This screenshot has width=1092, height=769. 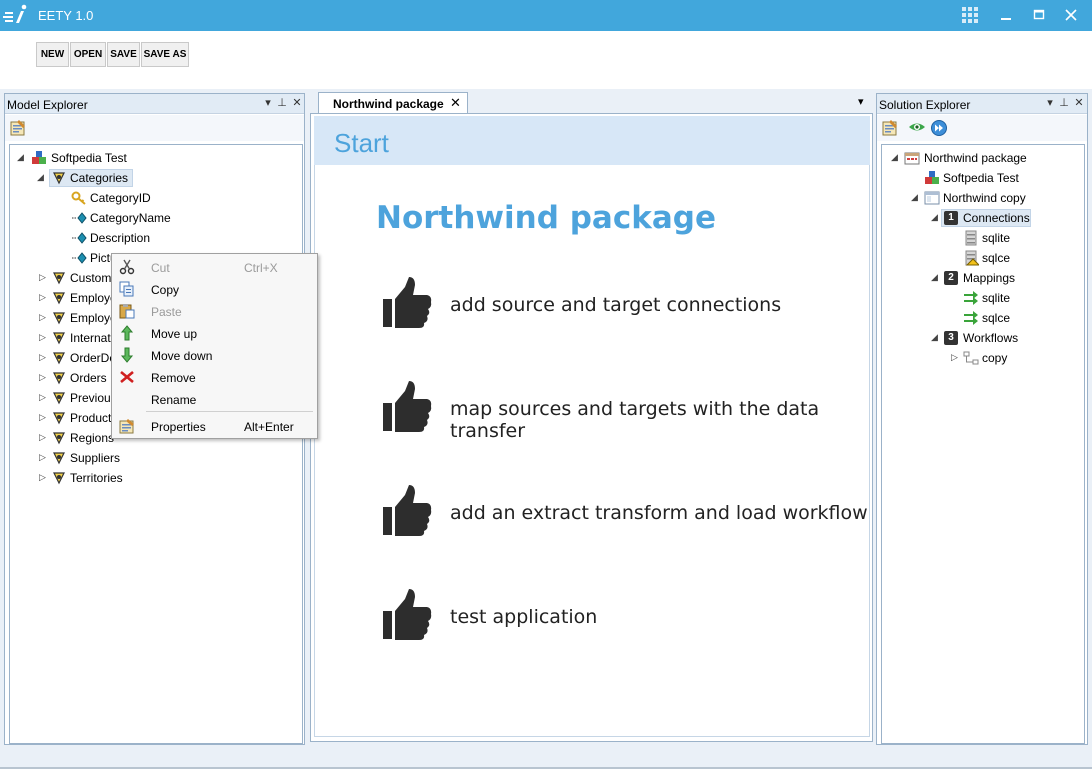 What do you see at coordinates (123, 54) in the screenshot?
I see `save-button: SAVE` at bounding box center [123, 54].